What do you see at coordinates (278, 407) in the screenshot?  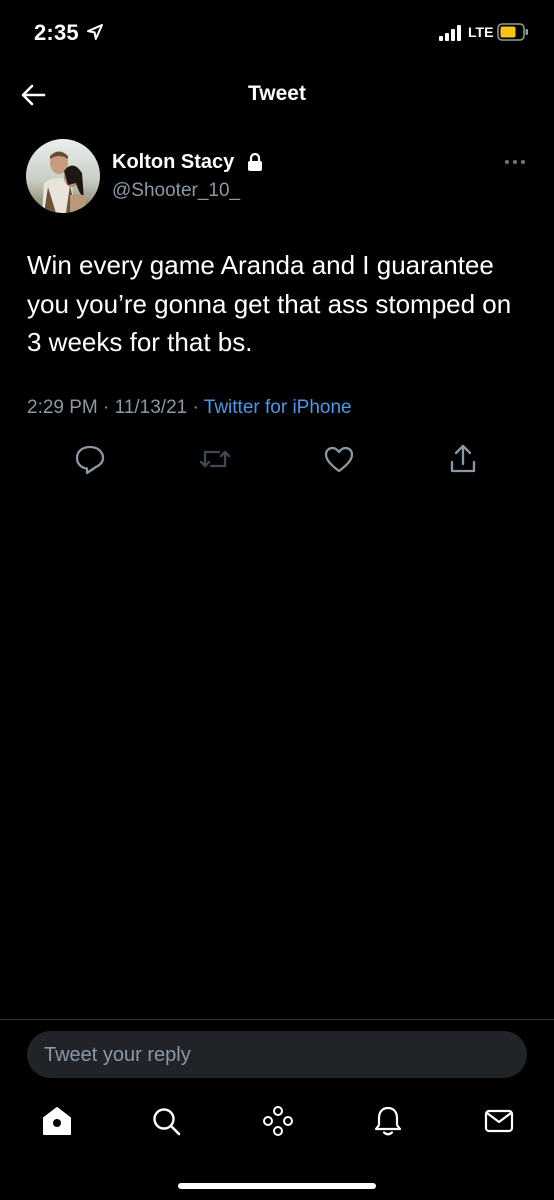 I see `tweet-source-link: Twitter for iPhone` at bounding box center [278, 407].